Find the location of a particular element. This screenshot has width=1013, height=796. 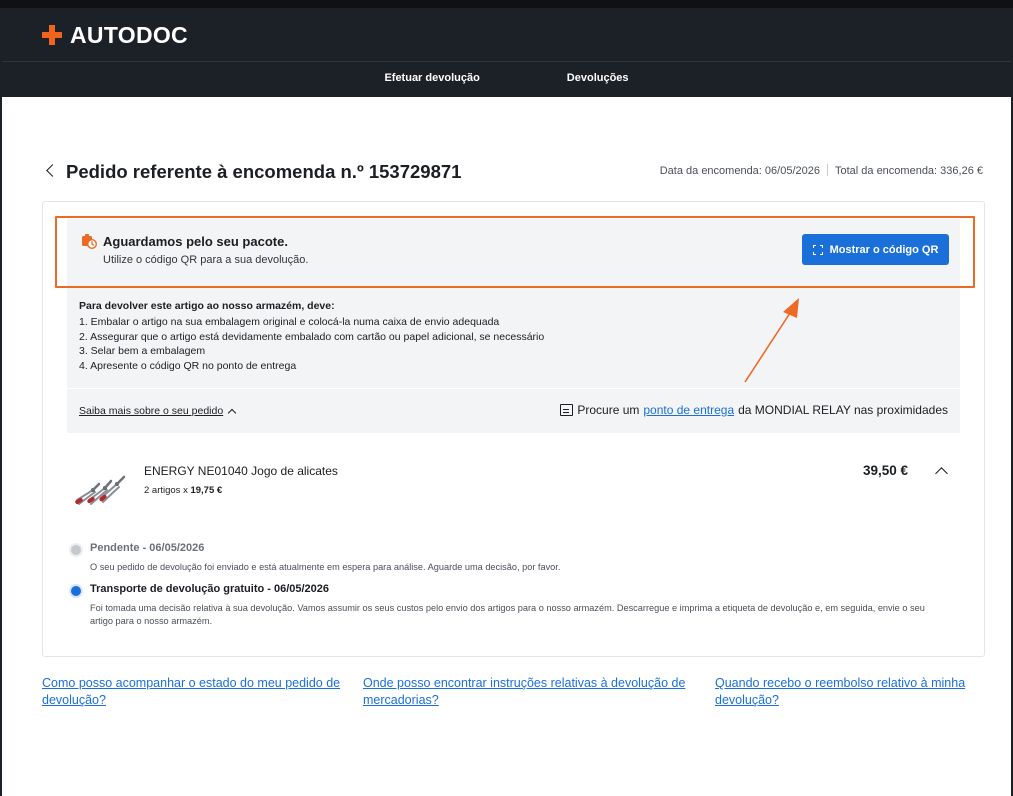

package-clock-icon is located at coordinates (89, 241).